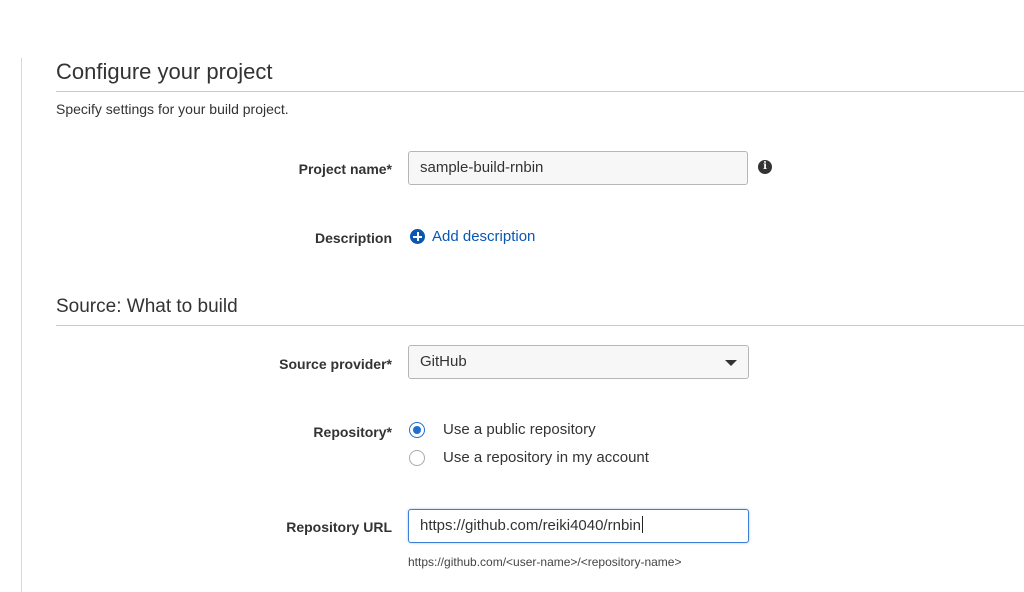 The width and height of the screenshot is (1024, 592). What do you see at coordinates (345, 169) in the screenshot?
I see `project-name-label: Project name*` at bounding box center [345, 169].